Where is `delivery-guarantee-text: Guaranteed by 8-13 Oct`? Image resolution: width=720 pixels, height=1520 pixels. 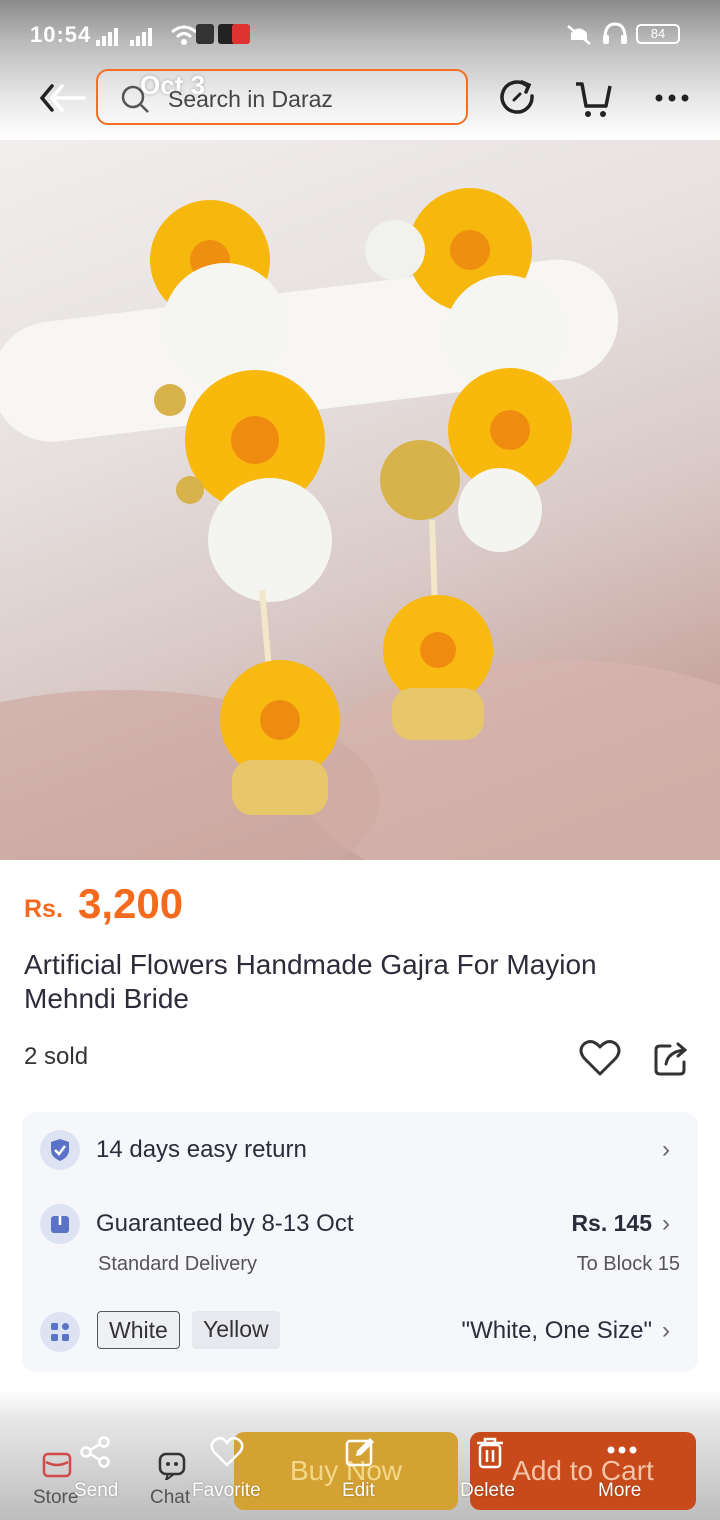 delivery-guarantee-text: Guaranteed by 8-13 Oct is located at coordinates (225, 1223).